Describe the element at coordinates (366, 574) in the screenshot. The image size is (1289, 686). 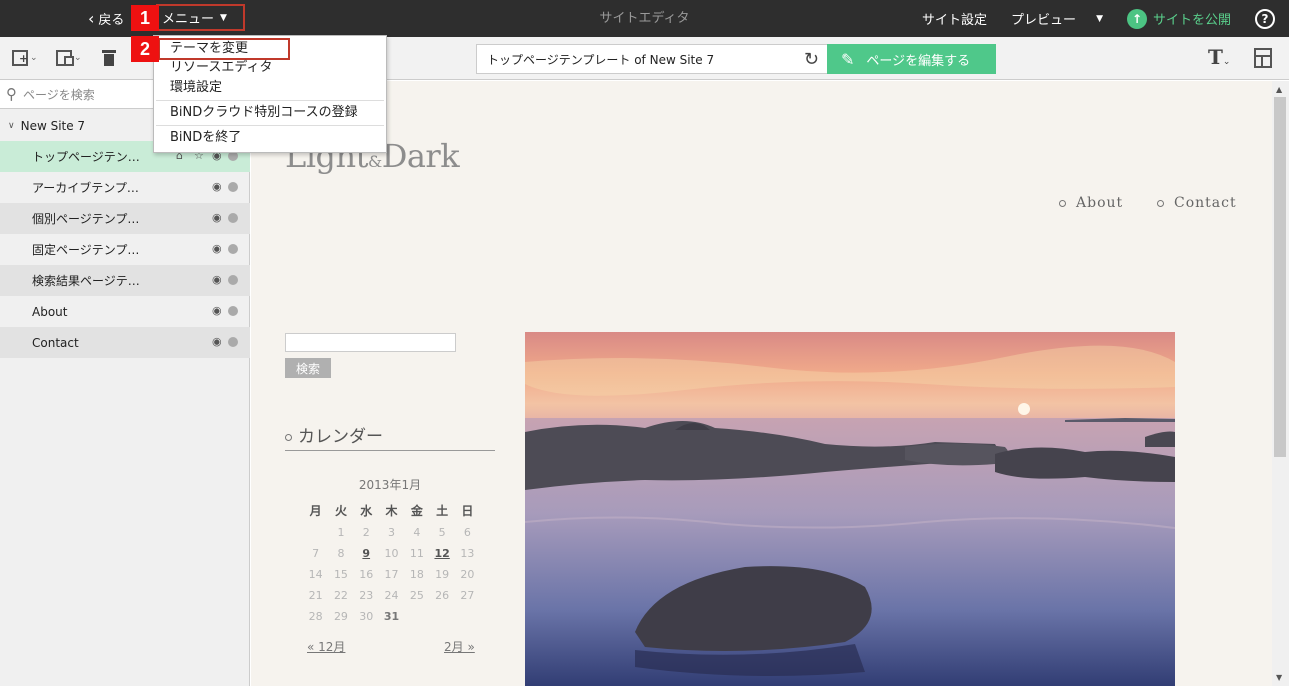
I see `calendar-day: 16` at that location.